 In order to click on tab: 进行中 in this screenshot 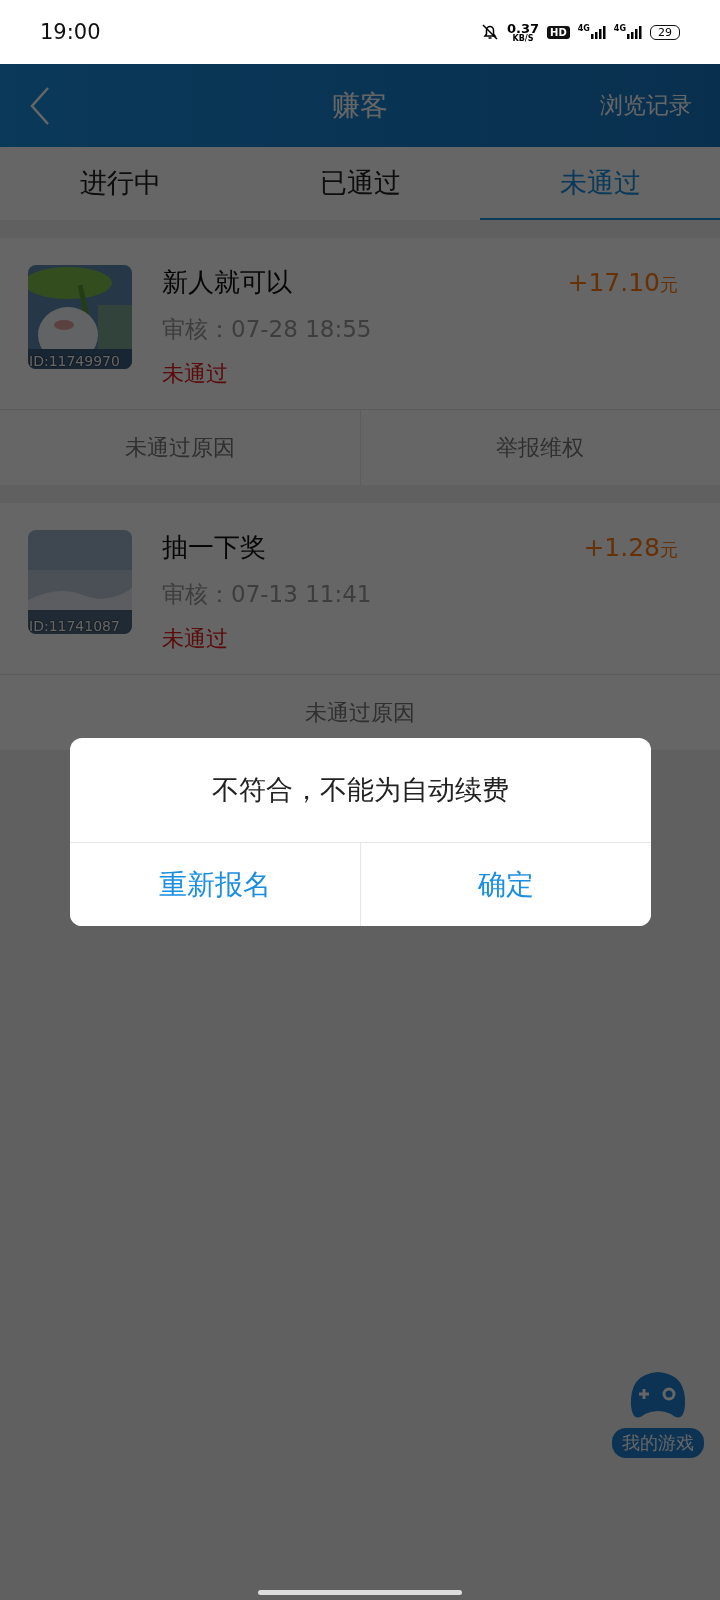, I will do `click(120, 183)`.